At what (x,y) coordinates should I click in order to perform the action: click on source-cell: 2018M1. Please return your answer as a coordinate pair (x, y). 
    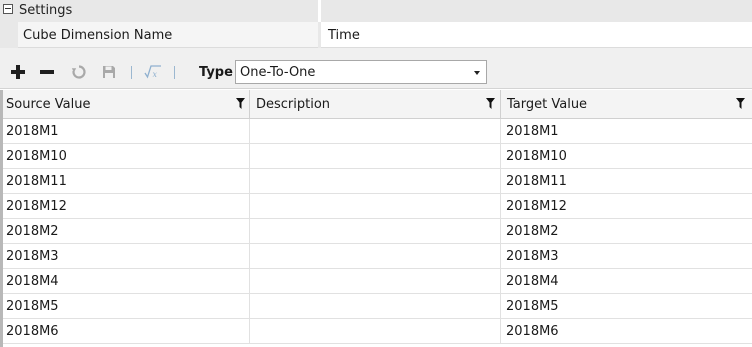
    Looking at the image, I should click on (126, 131).